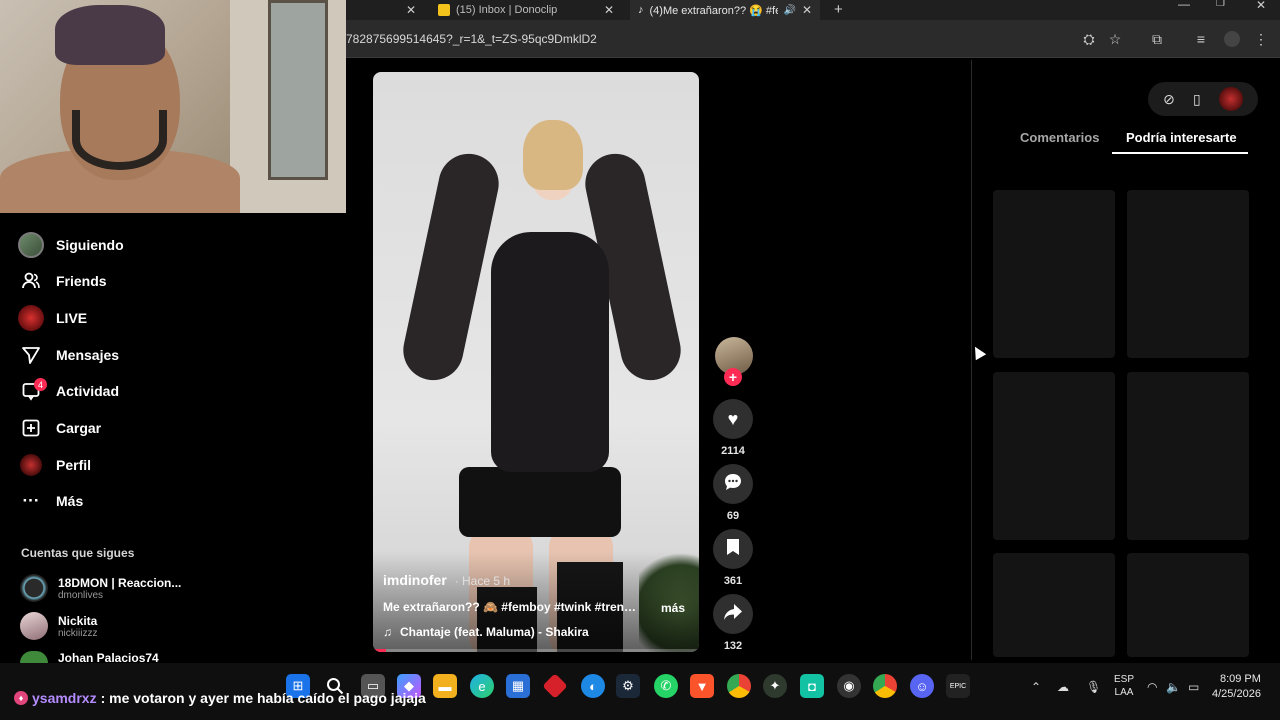  I want to click on follow-plus-icon: +, so click(733, 377).